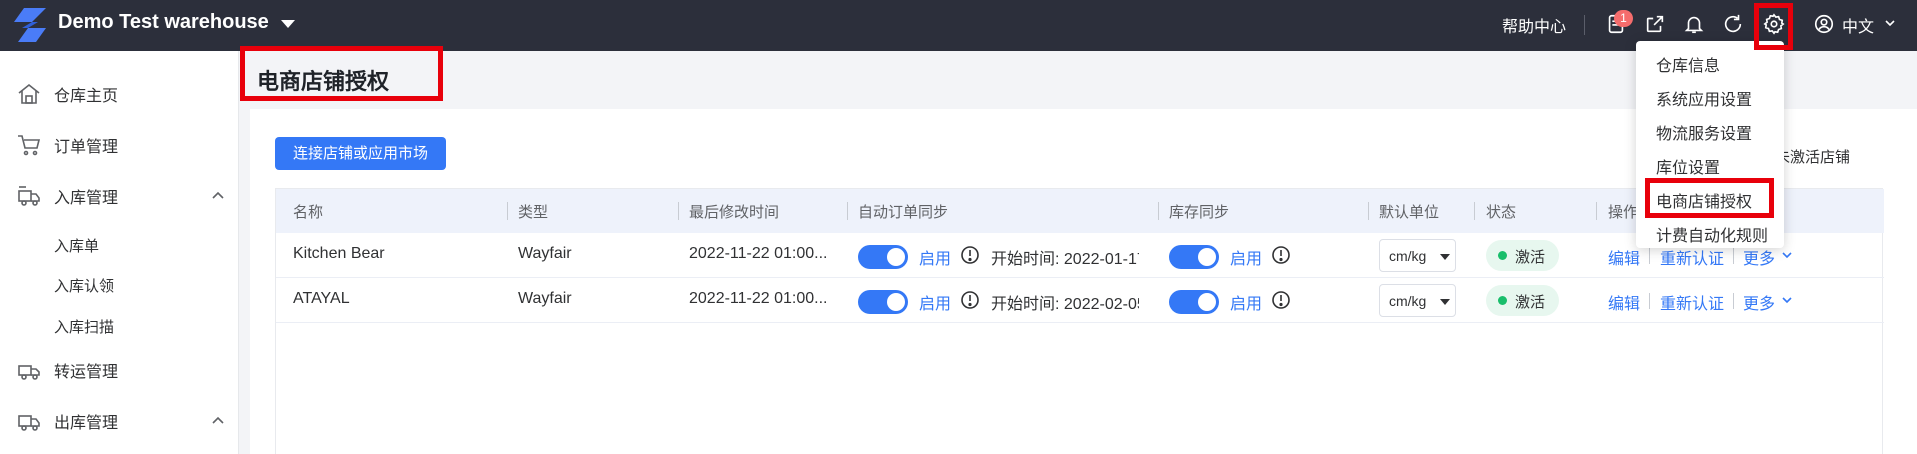 The image size is (1917, 454). Describe the element at coordinates (119, 196) in the screenshot. I see `sidebar-item-inbound: 入库管理` at that location.